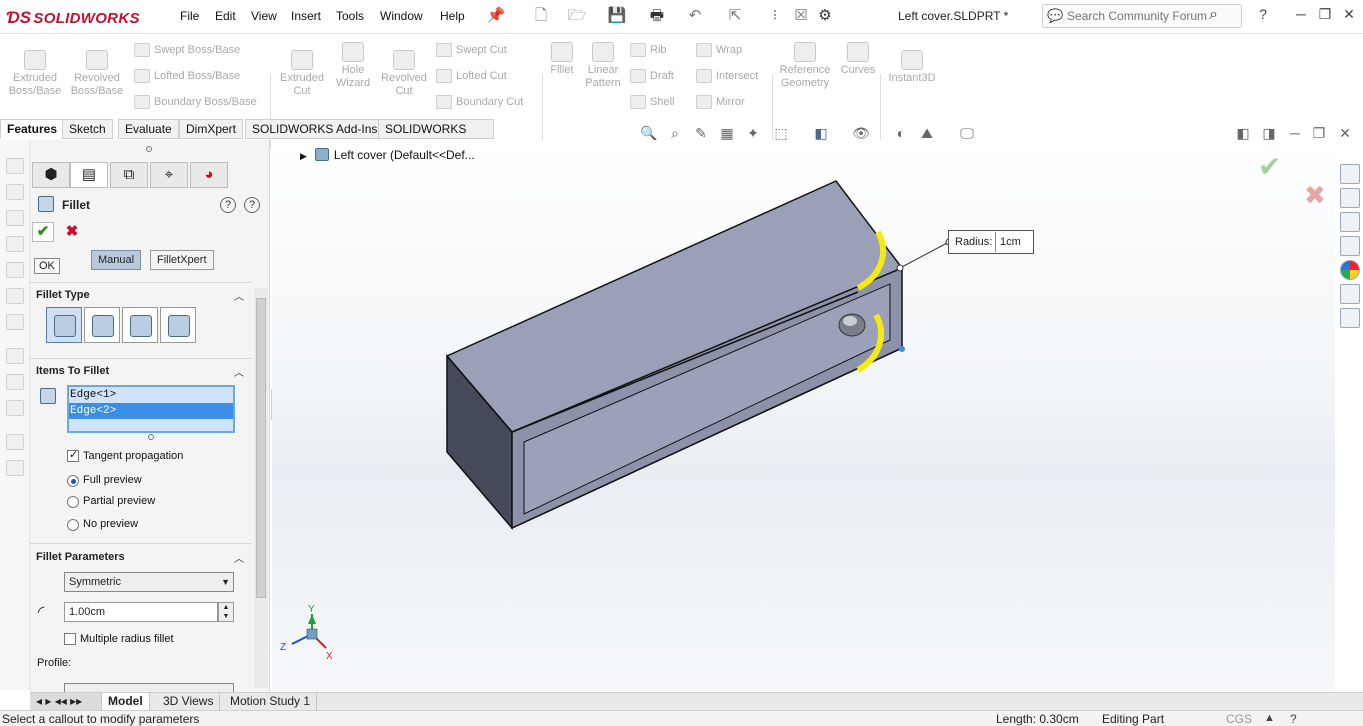  Describe the element at coordinates (187, 50) in the screenshot. I see `swept-boss-button: Swept Boss/Base` at that location.